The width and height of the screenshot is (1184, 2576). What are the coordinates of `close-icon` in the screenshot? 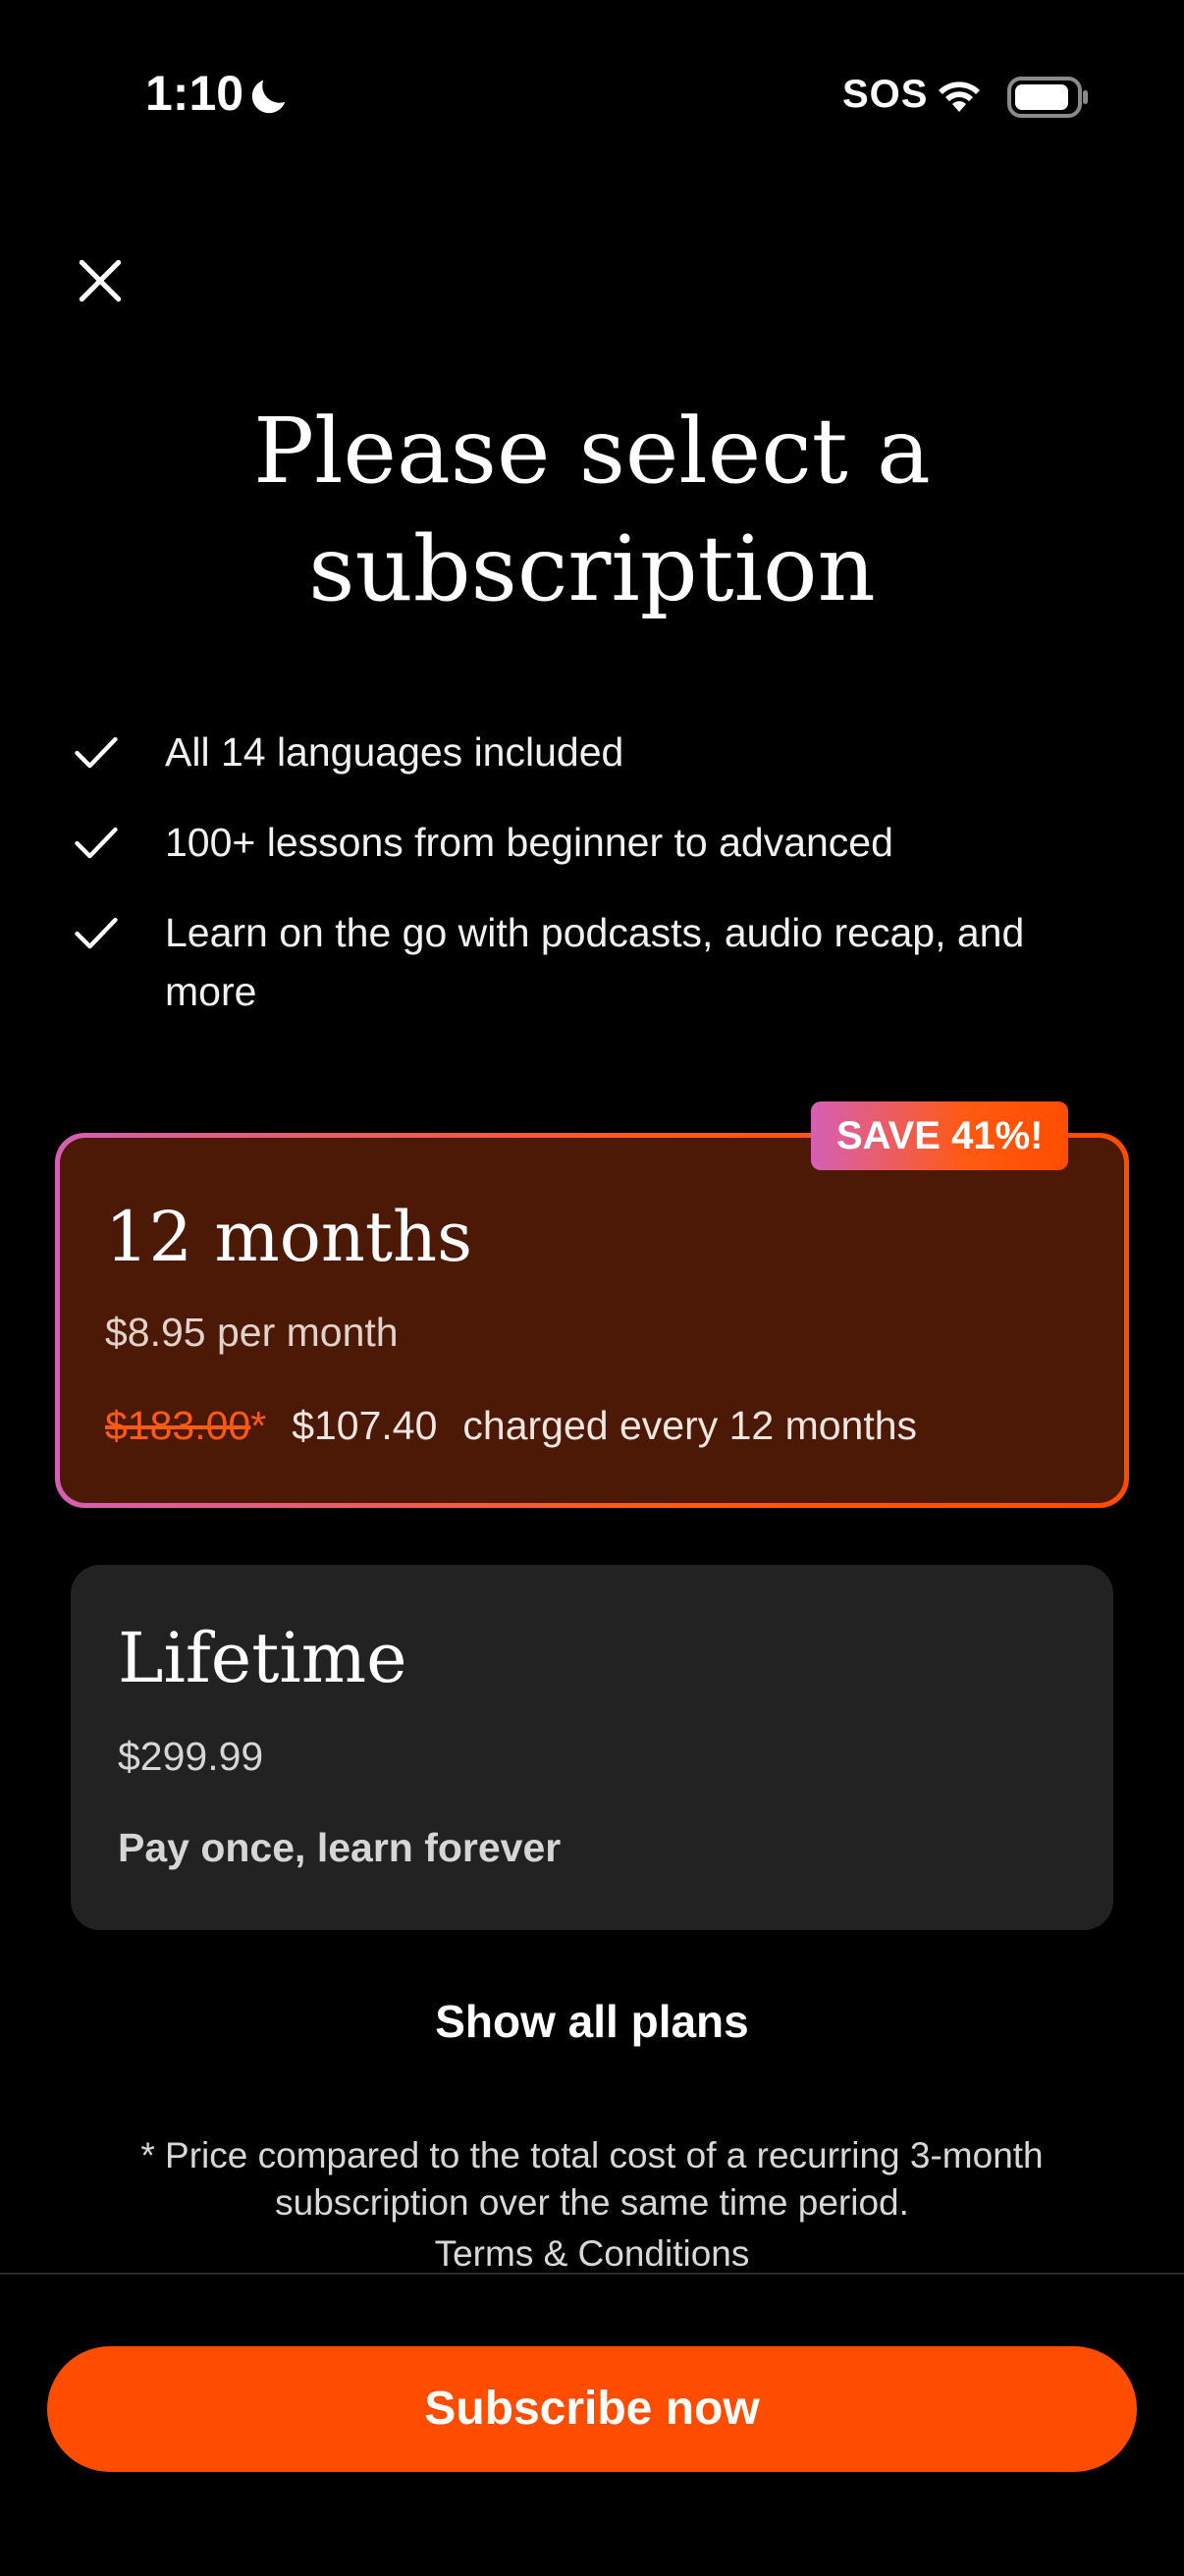 It's located at (101, 280).